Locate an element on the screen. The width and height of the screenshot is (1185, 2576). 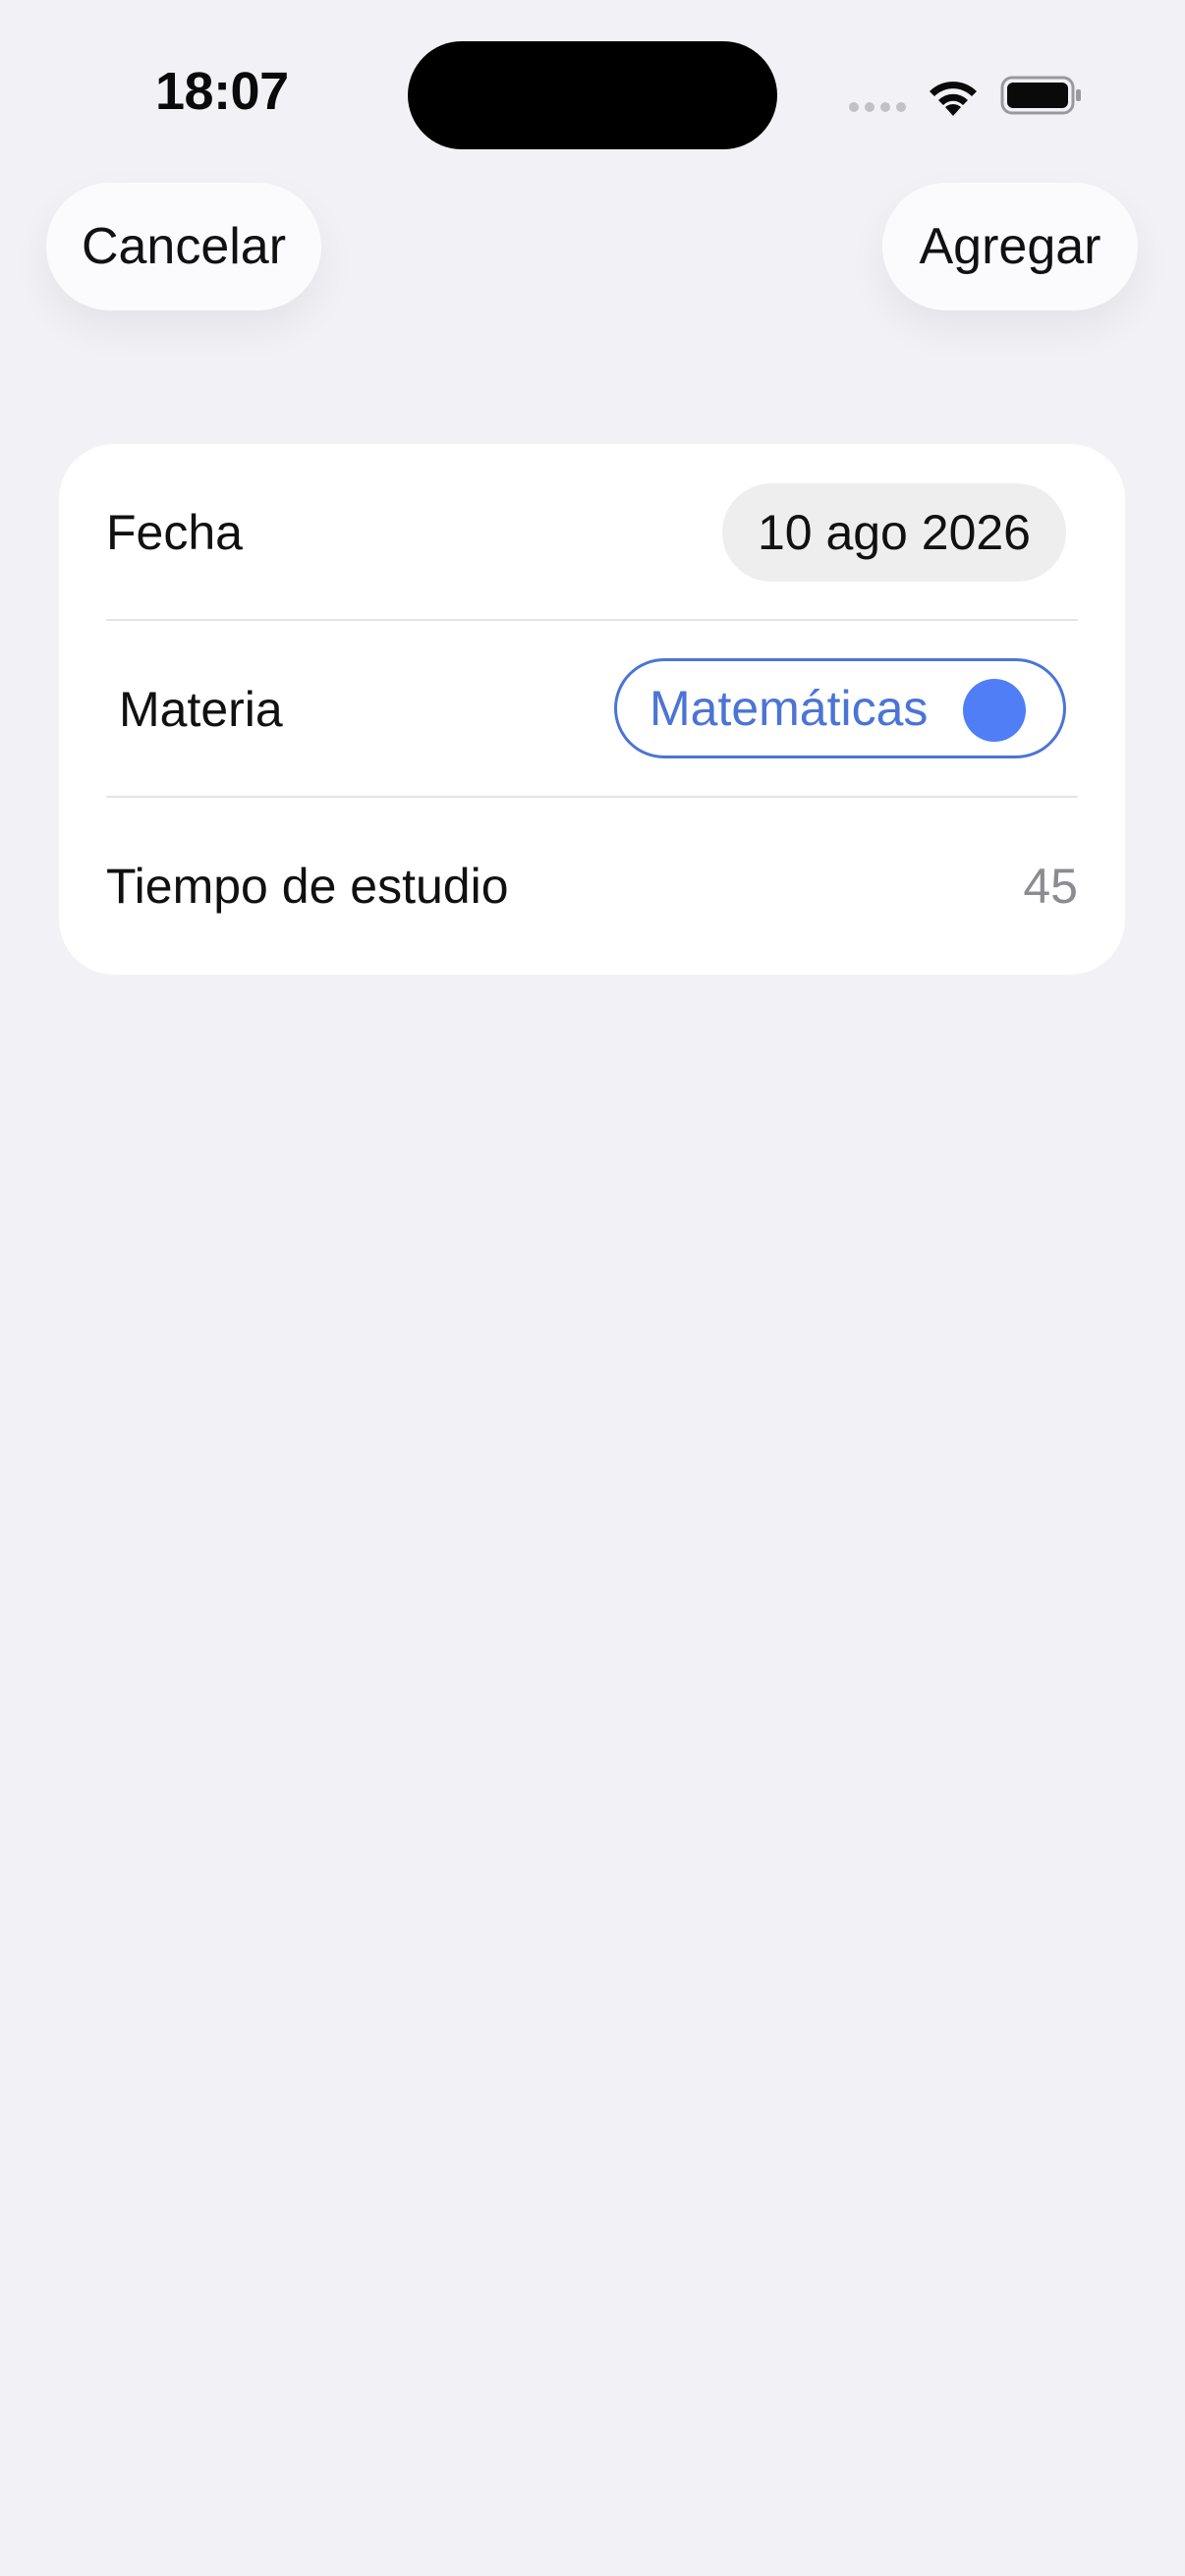
study-time-label: Tiempo de estudio is located at coordinates (308, 886).